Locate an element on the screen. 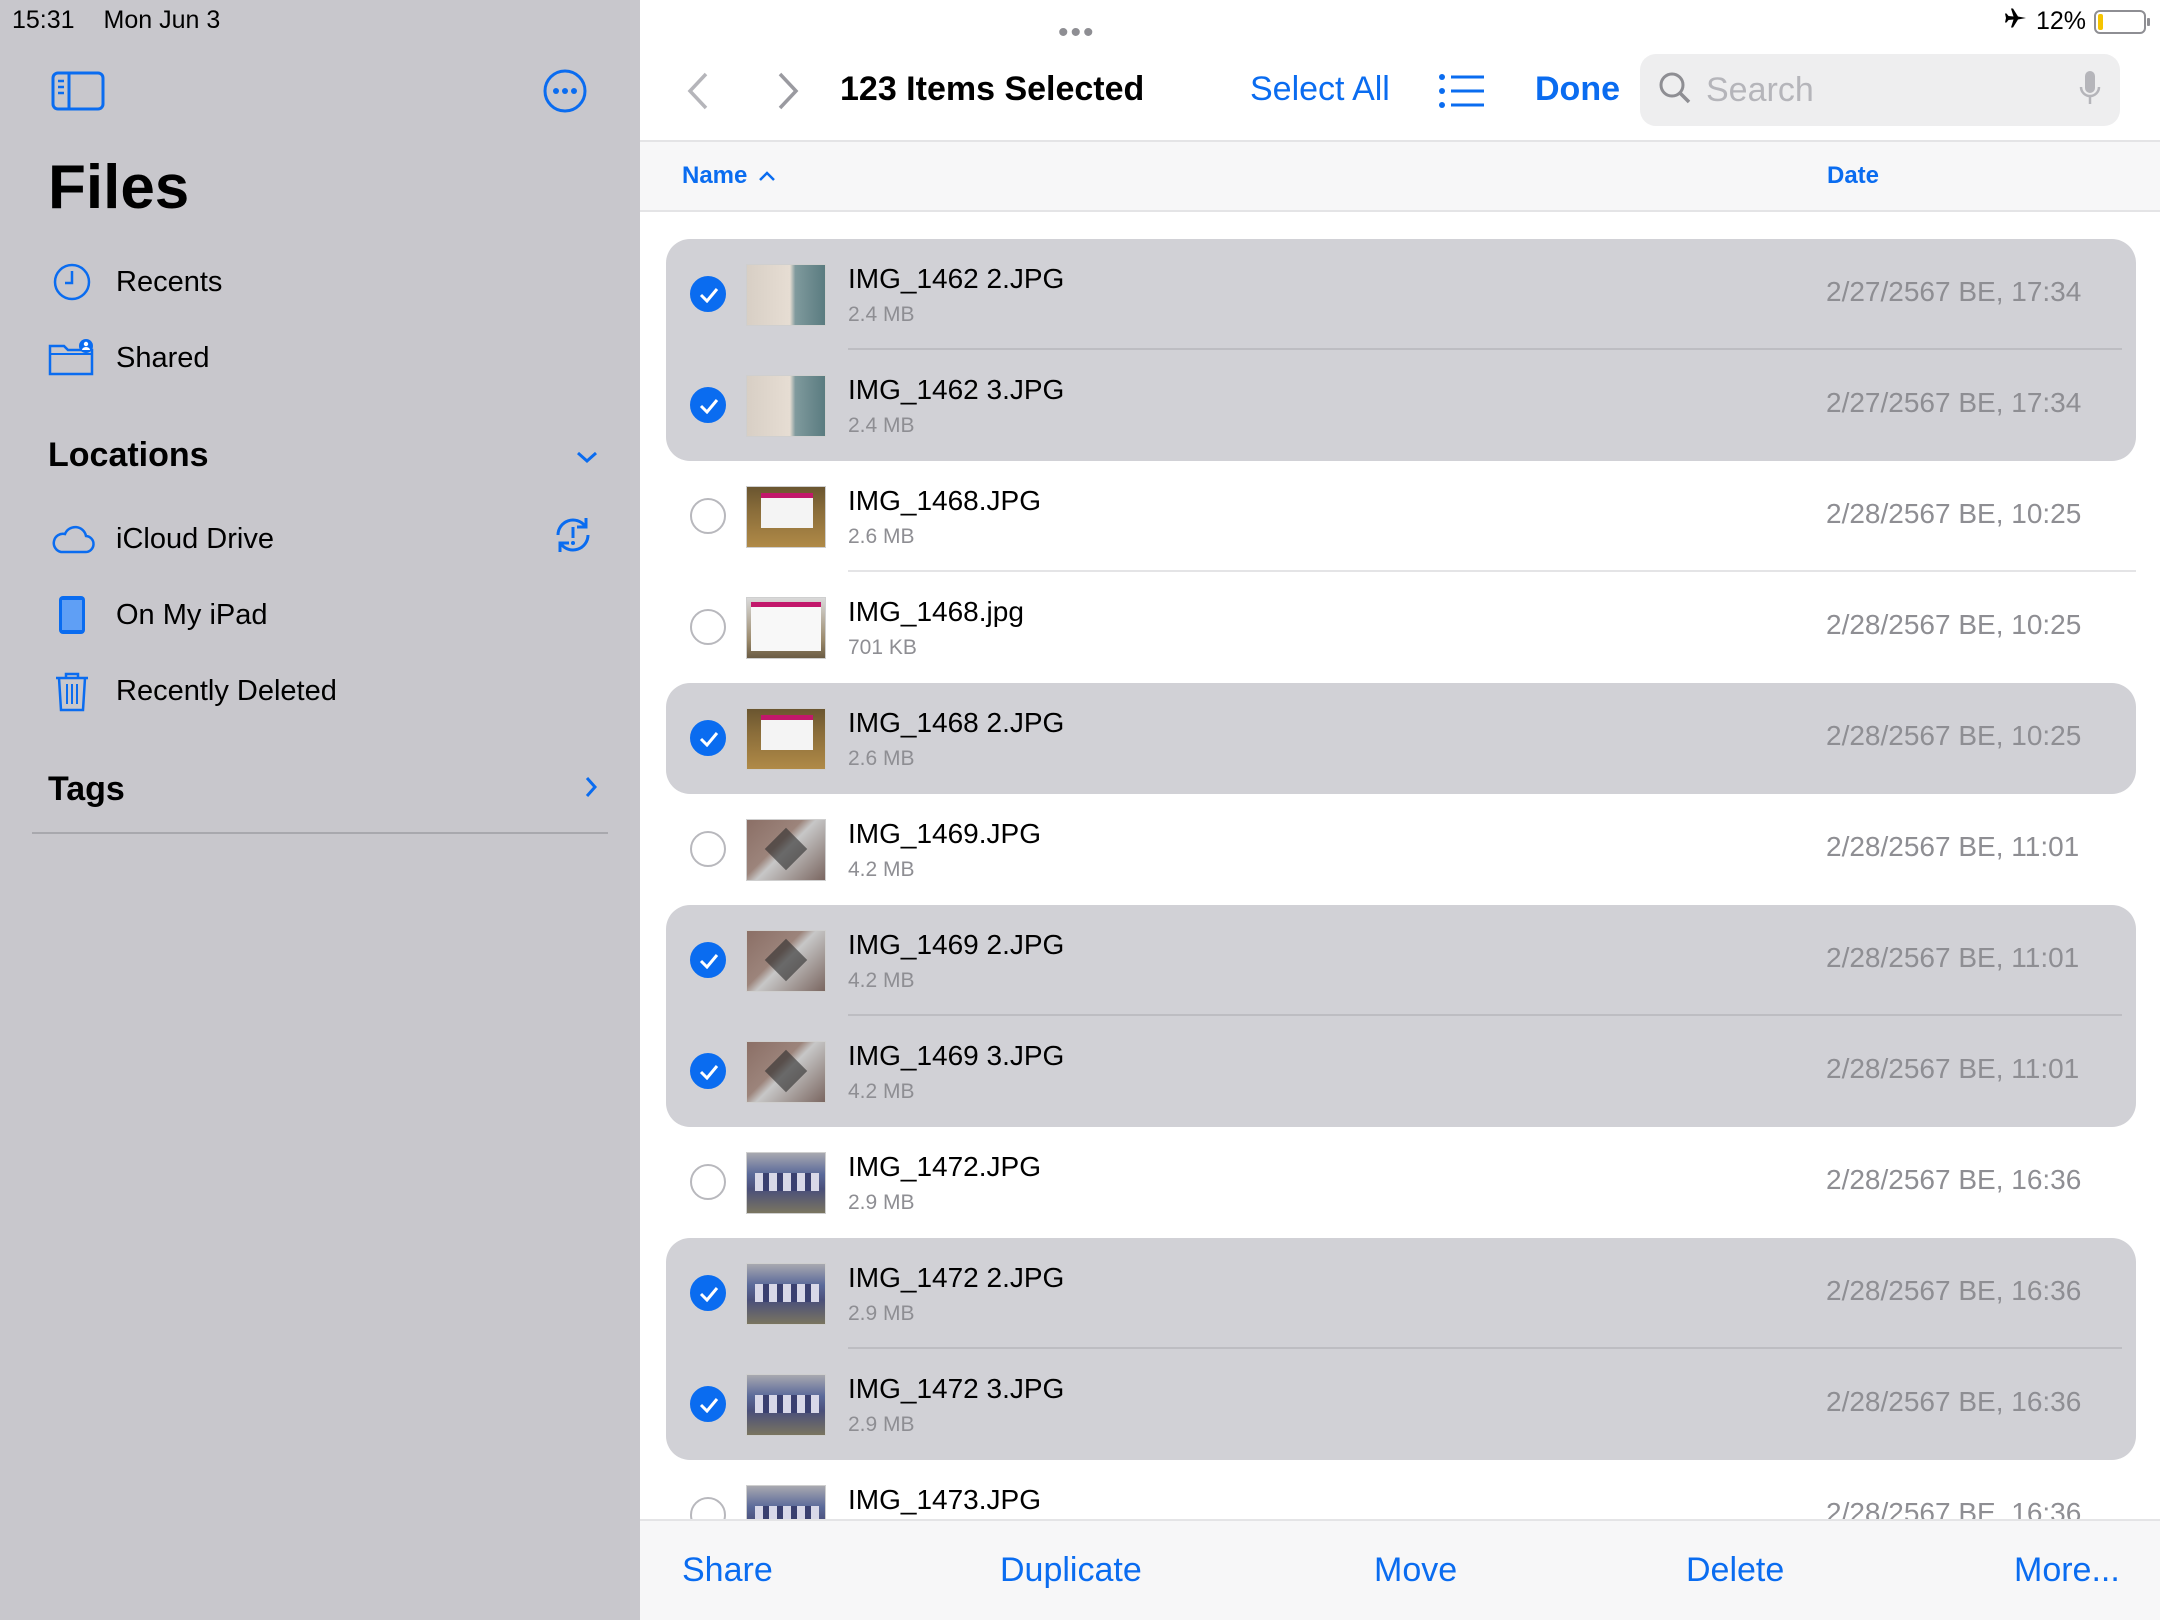 The height and width of the screenshot is (1620, 2160). file-name: IMG_1472 3.JPG is located at coordinates (956, 1388).